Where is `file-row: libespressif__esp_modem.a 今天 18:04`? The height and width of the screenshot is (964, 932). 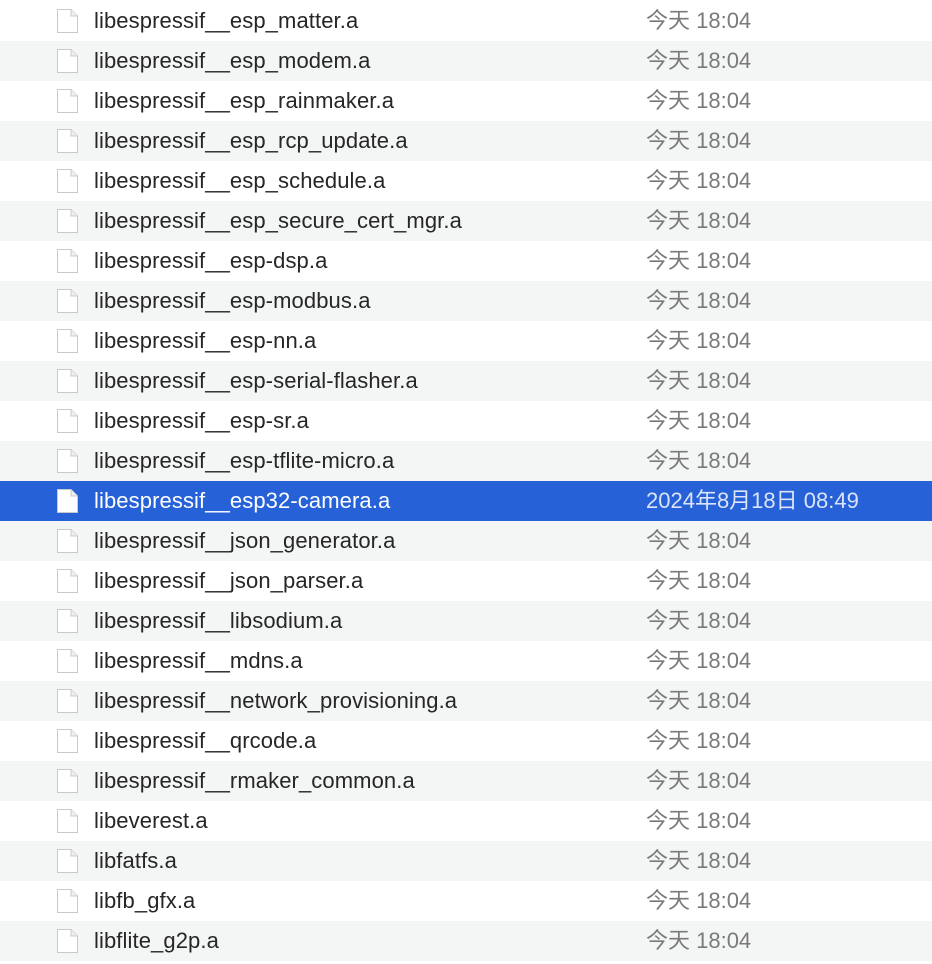
file-row: libespressif__esp_modem.a 今天 18:04 is located at coordinates (466, 61).